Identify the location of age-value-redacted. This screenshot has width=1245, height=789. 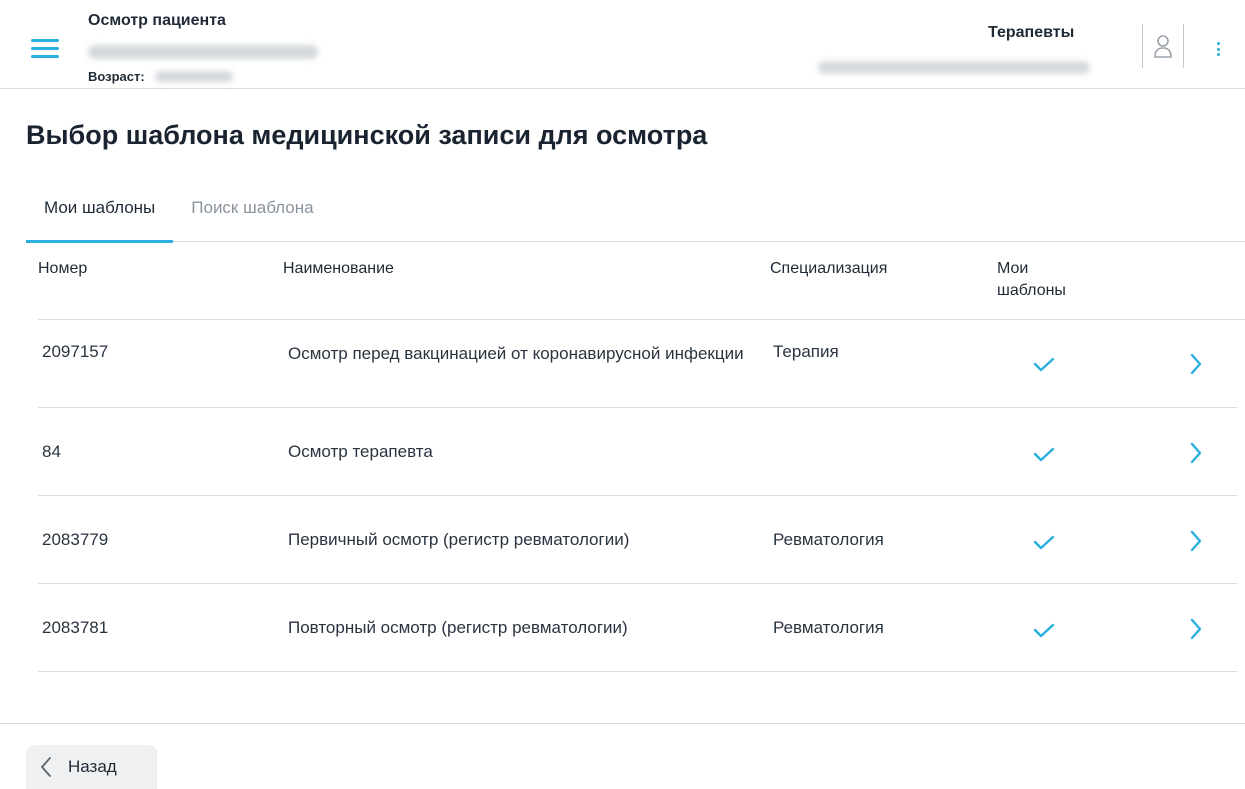
(193, 76).